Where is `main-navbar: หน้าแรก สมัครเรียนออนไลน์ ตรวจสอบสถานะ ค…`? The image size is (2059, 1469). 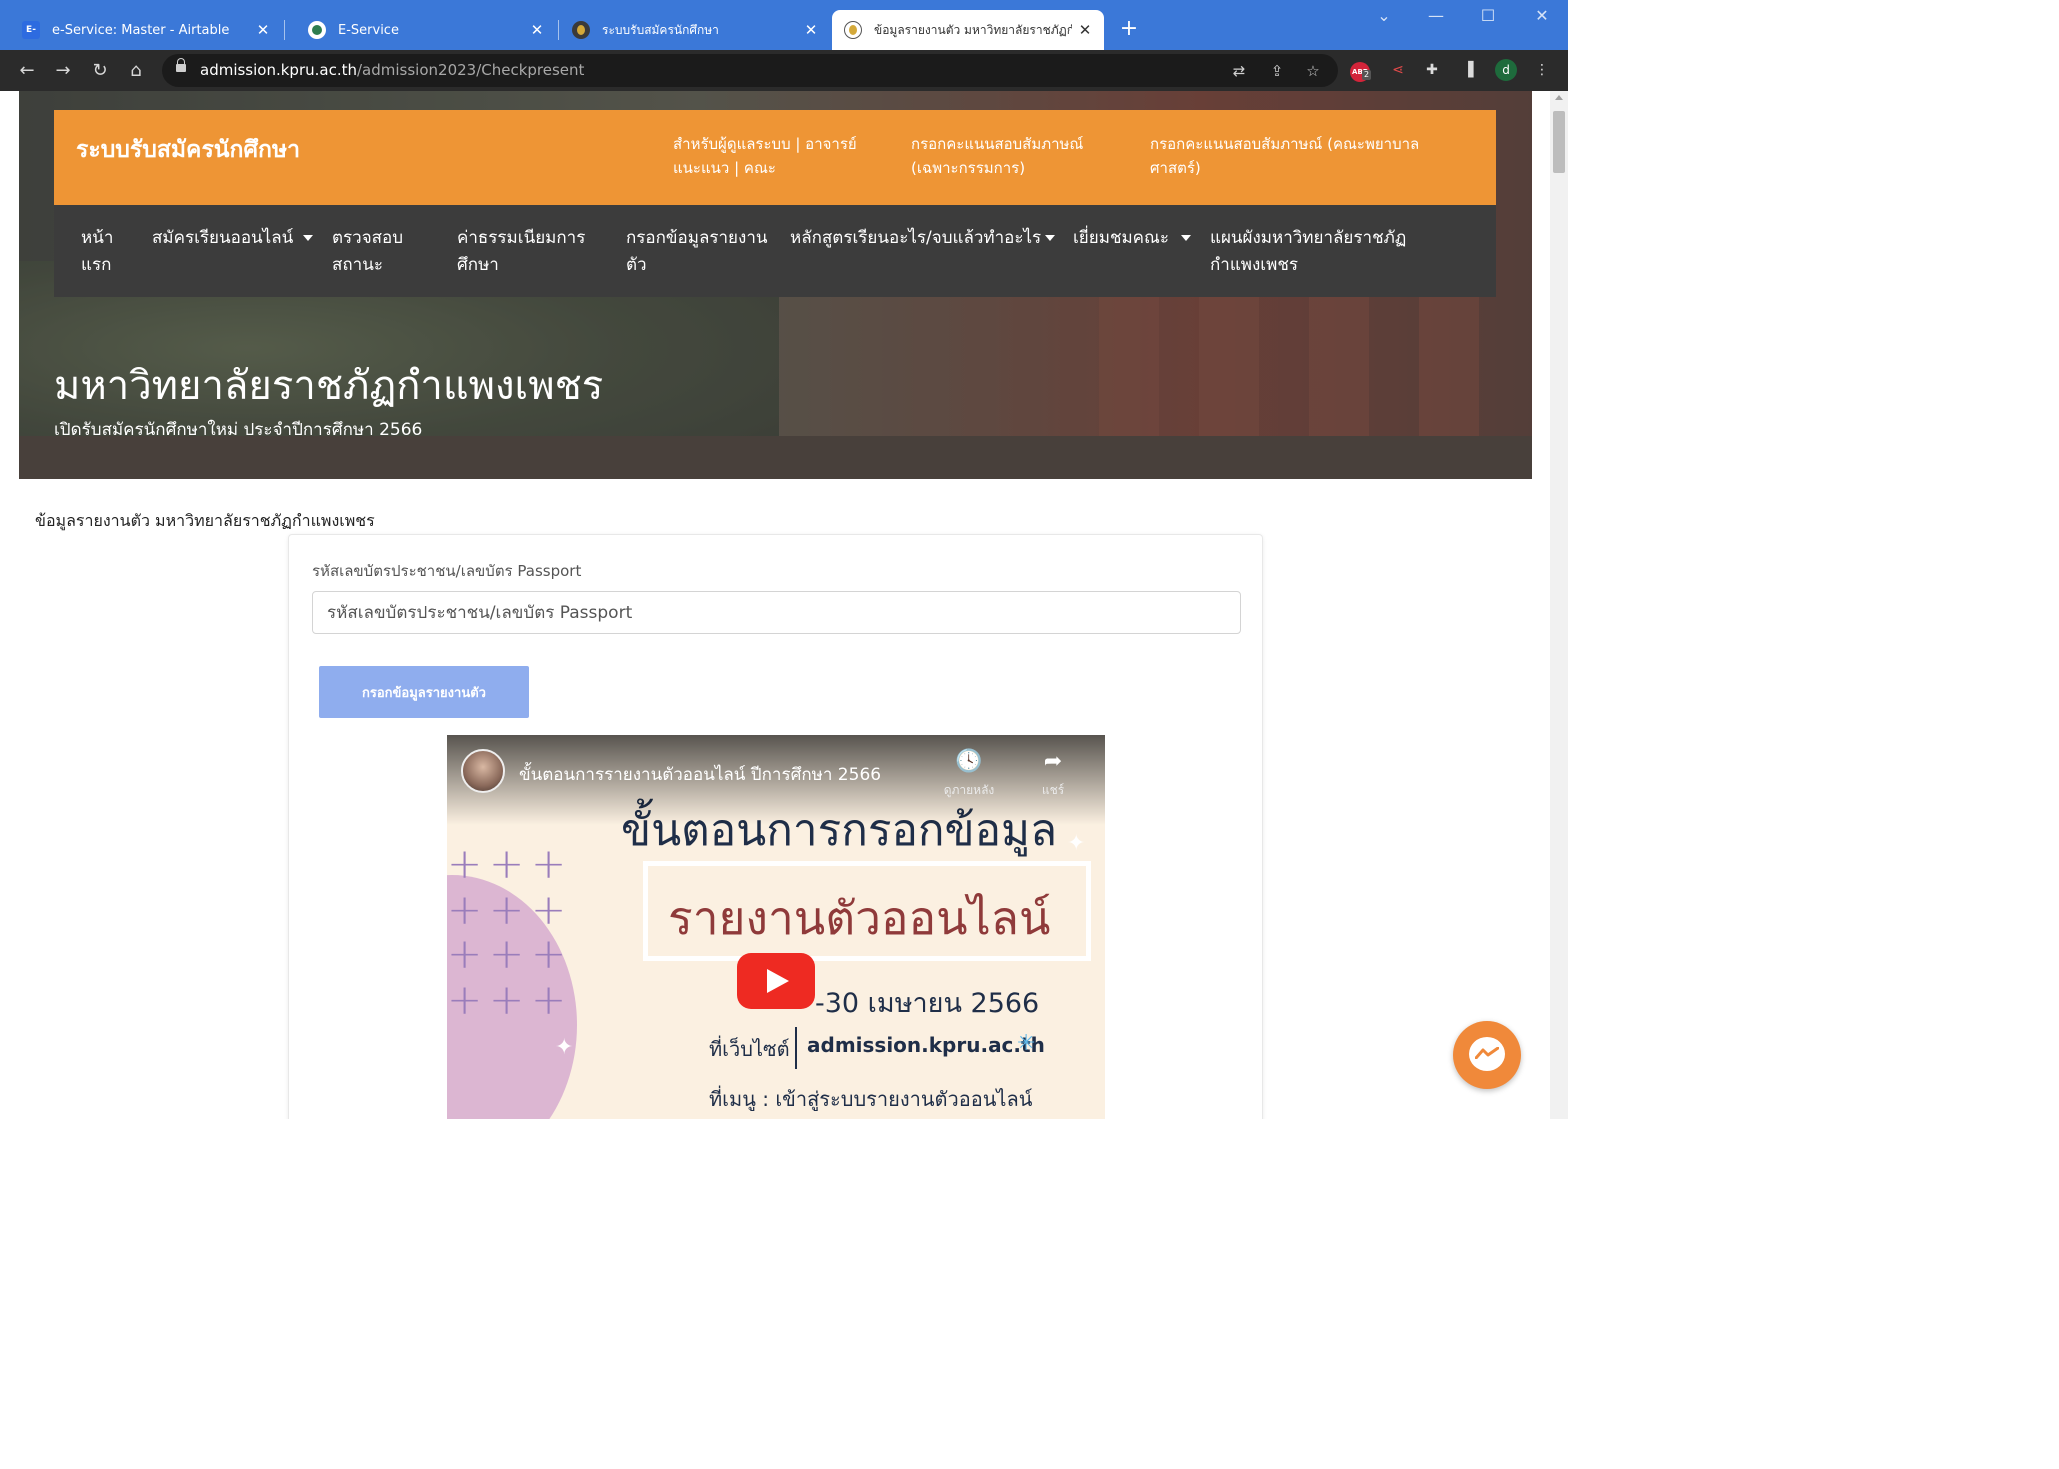 main-navbar: หน้าแรก สมัครเรียนออนไลน์ ตรวจสอบสถานะ ค… is located at coordinates (775, 251).